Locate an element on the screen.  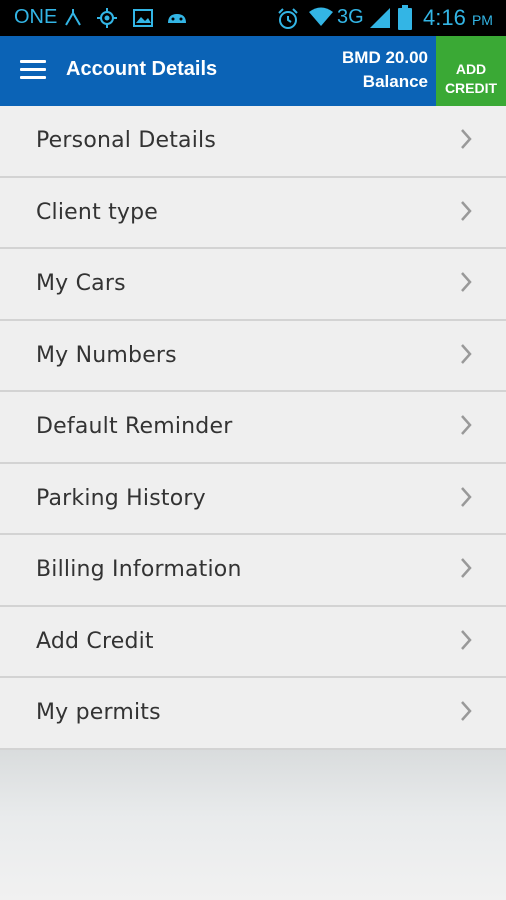
wifi-icon is located at coordinates (321, 16).